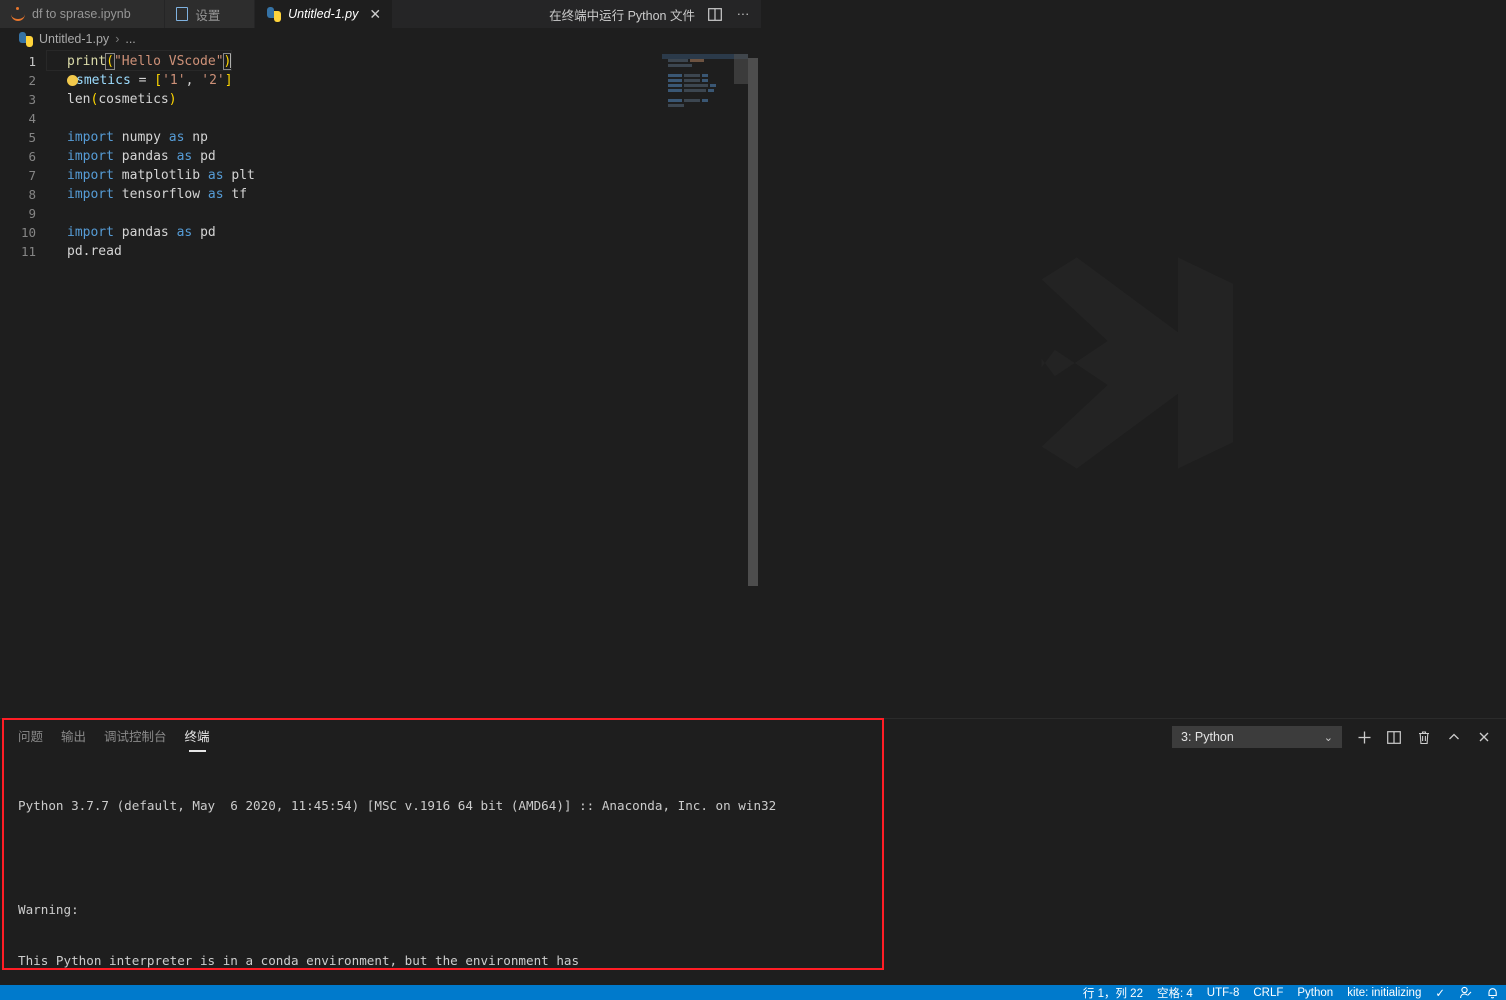 This screenshot has width=1506, height=1000. Describe the element at coordinates (380, 194) in the screenshot. I see `code-line: 8 import tensorflow as tf` at that location.